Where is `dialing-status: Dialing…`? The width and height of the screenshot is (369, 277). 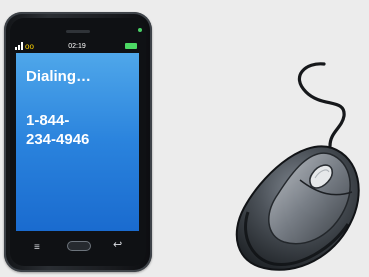 dialing-status: Dialing… is located at coordinates (59, 76).